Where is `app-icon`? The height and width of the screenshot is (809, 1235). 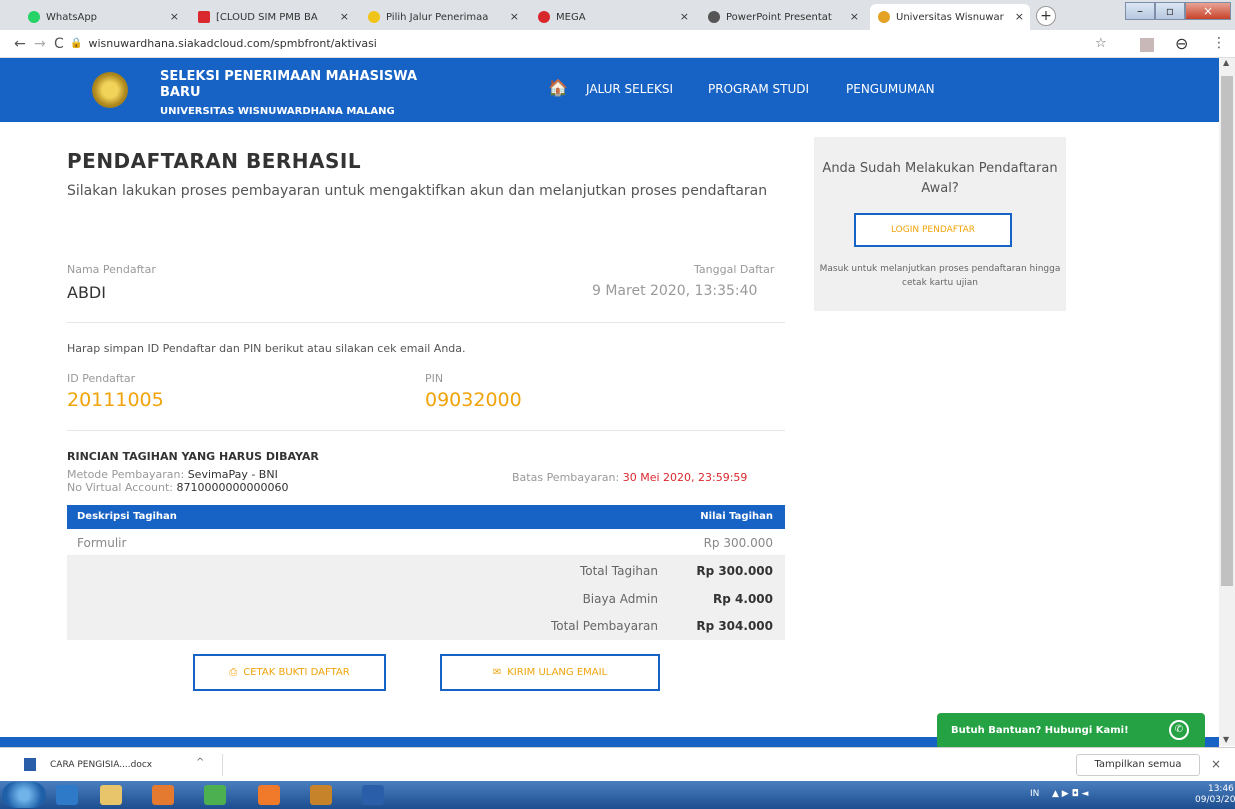 app-icon is located at coordinates (321, 795).